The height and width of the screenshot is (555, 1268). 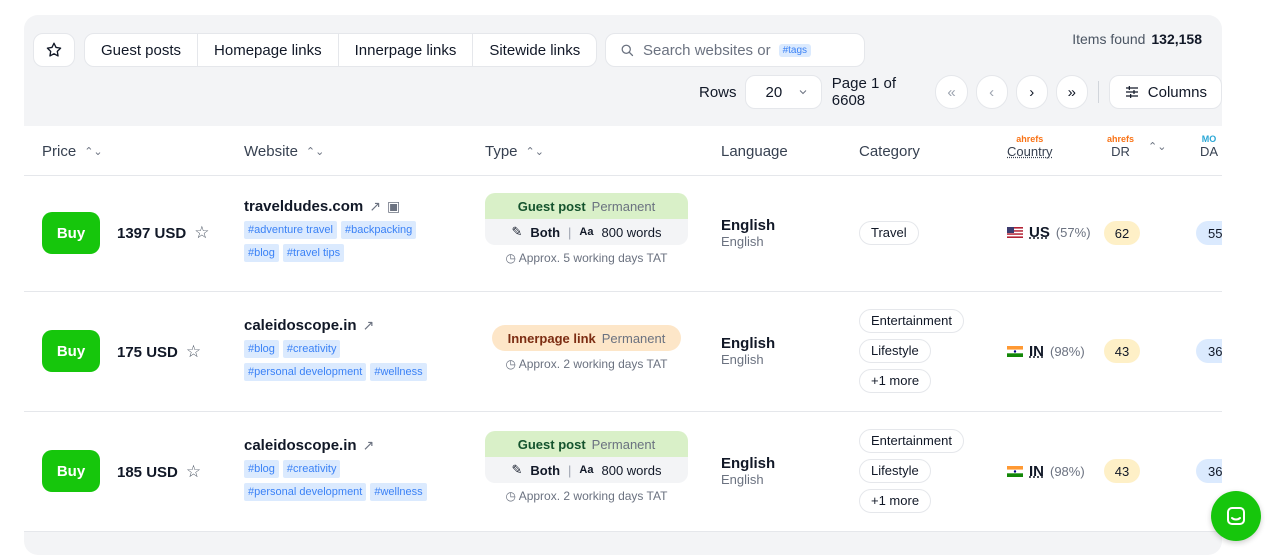 I want to click on header-language: Language, so click(x=754, y=151).